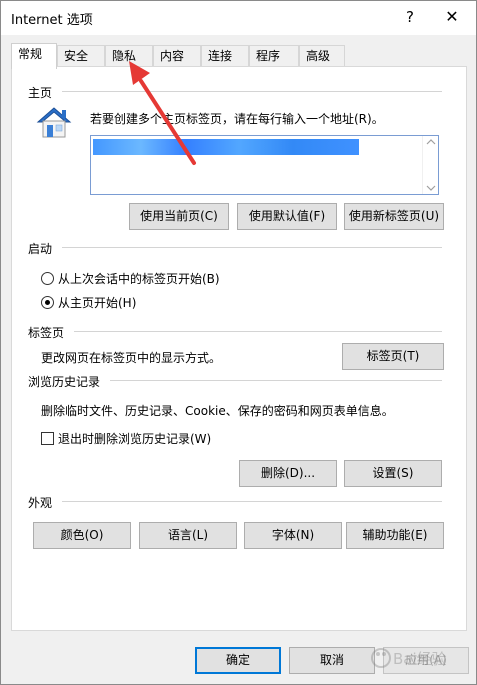  I want to click on fonts-button: 字体(N), so click(293, 535).